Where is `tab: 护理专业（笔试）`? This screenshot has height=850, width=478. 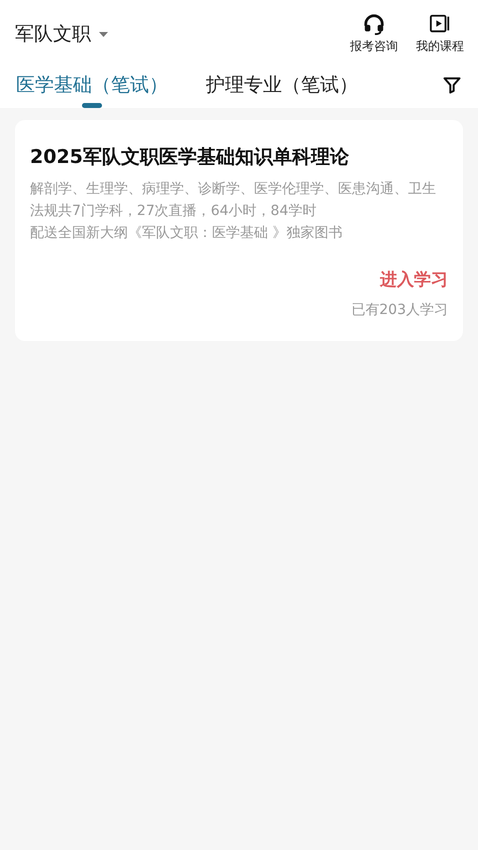
tab: 护理专业（笔试） is located at coordinates (282, 91).